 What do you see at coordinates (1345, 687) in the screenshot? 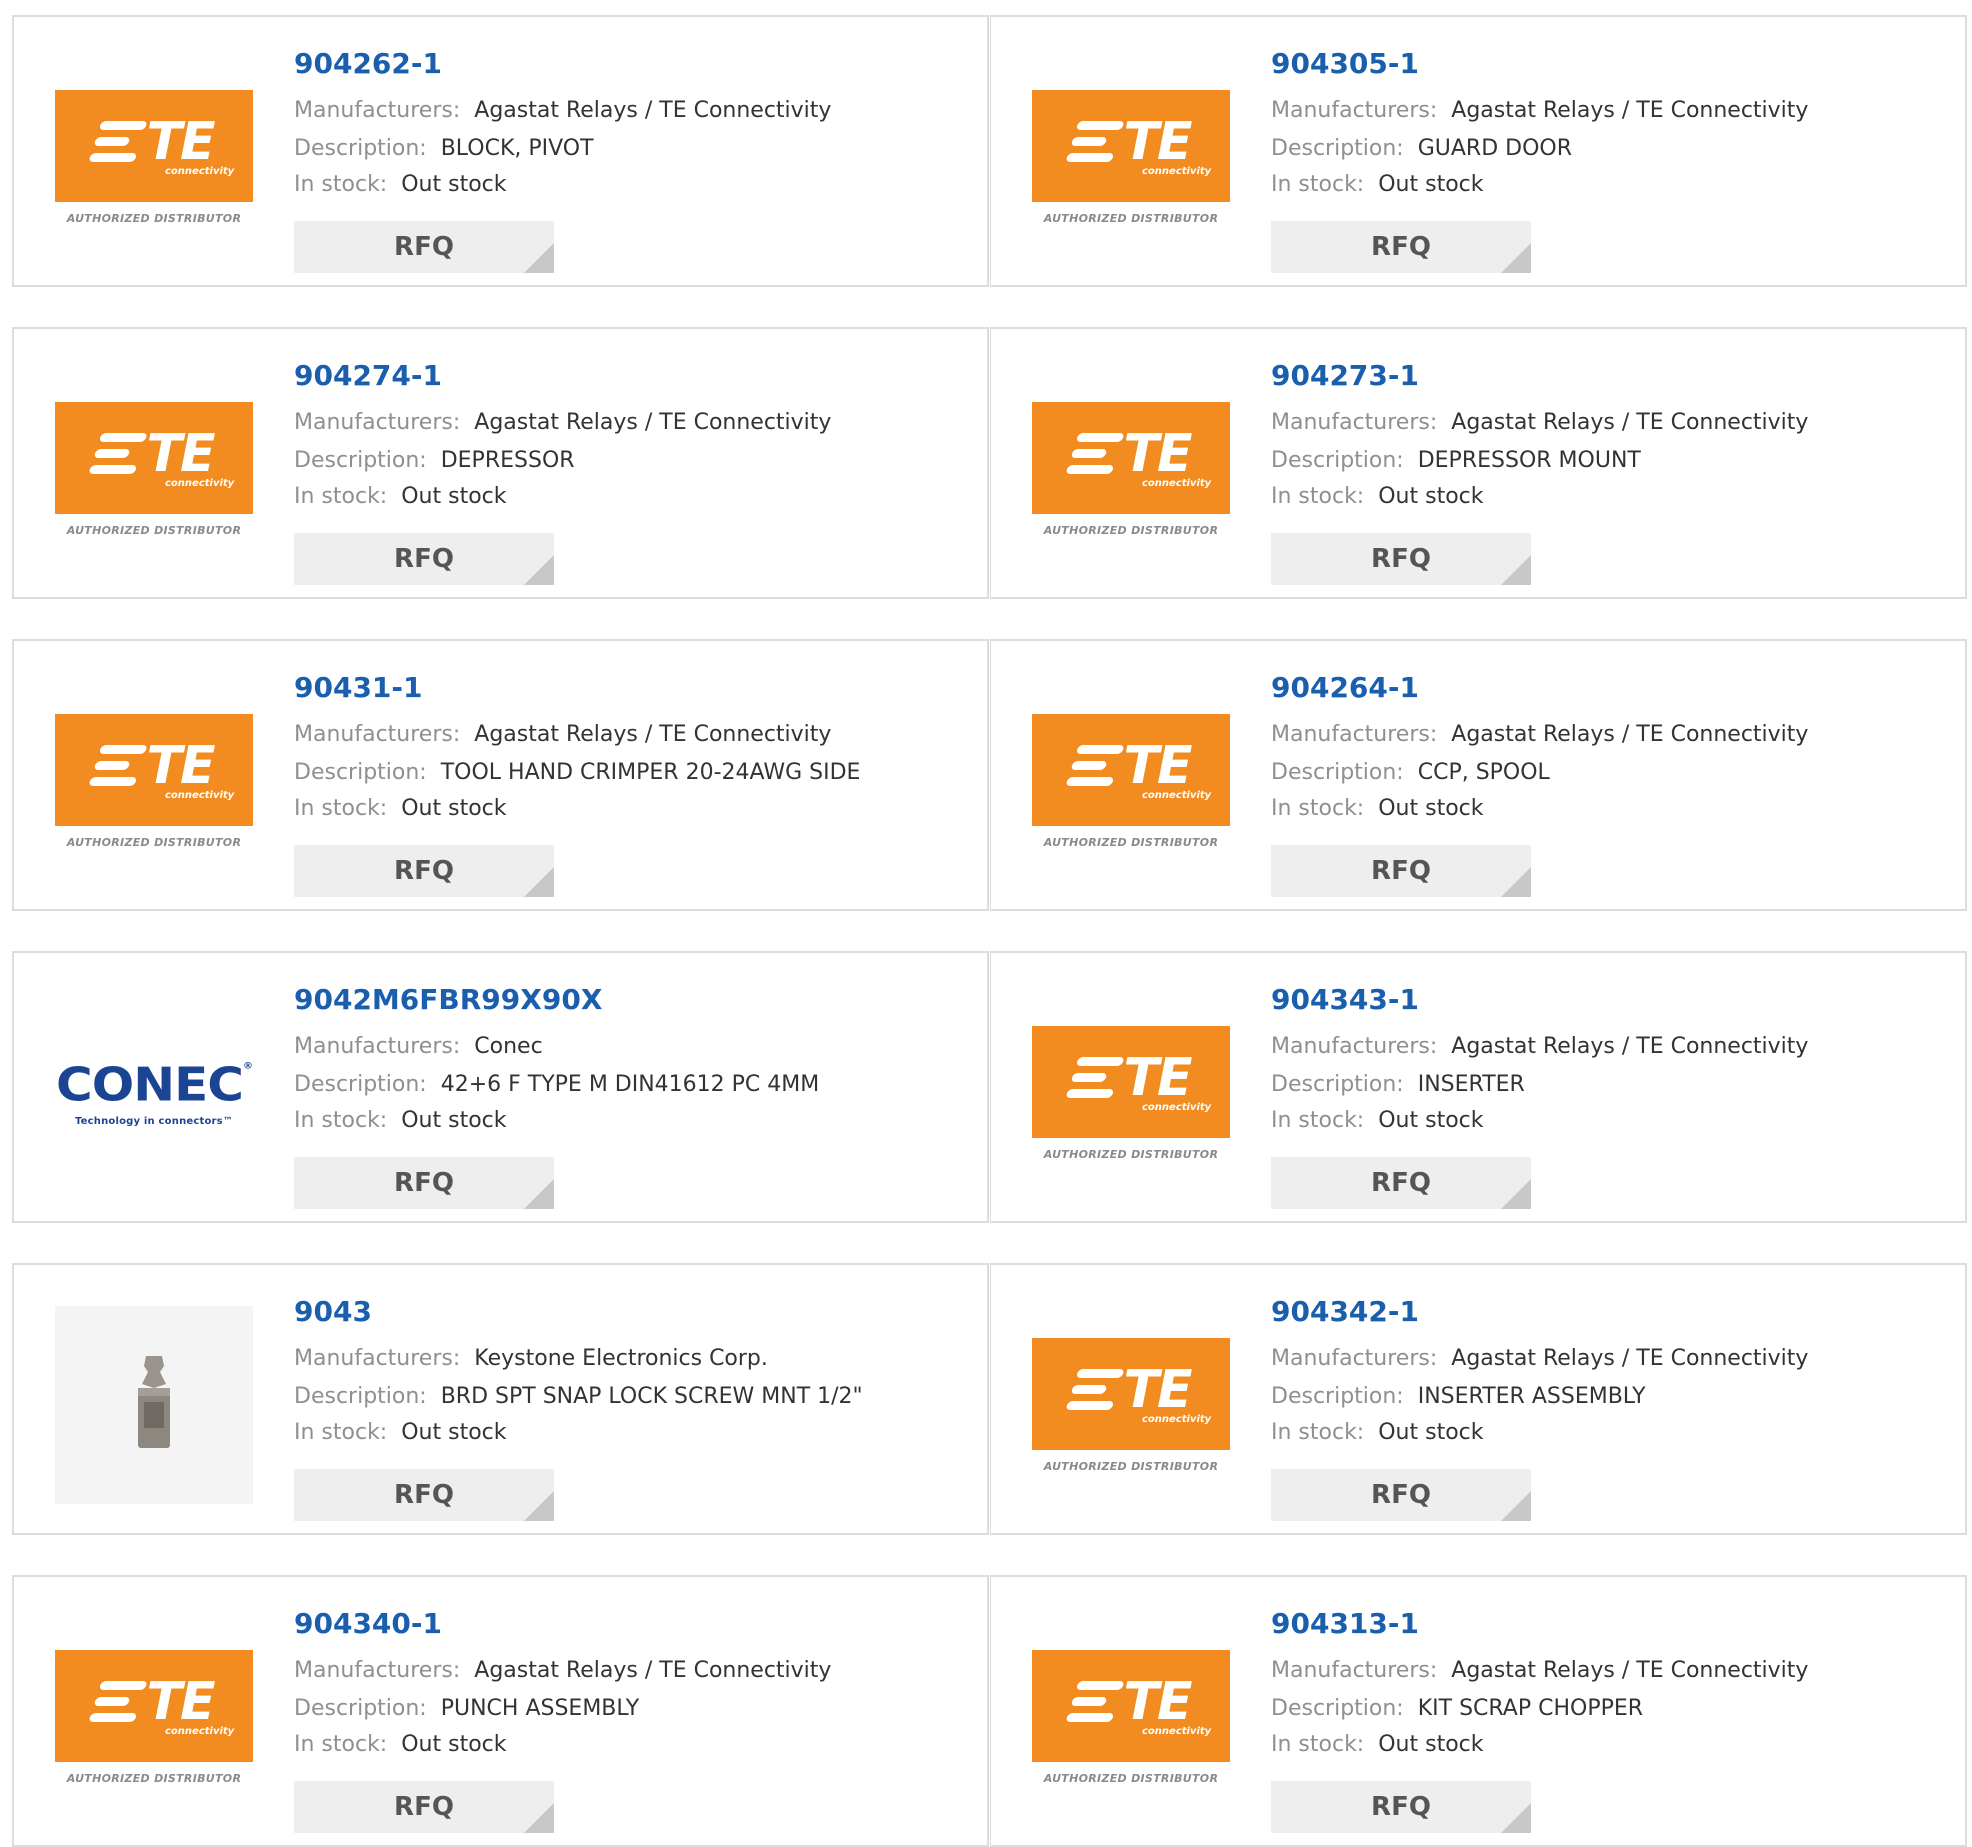
I see `part-number-link: 904264-1` at bounding box center [1345, 687].